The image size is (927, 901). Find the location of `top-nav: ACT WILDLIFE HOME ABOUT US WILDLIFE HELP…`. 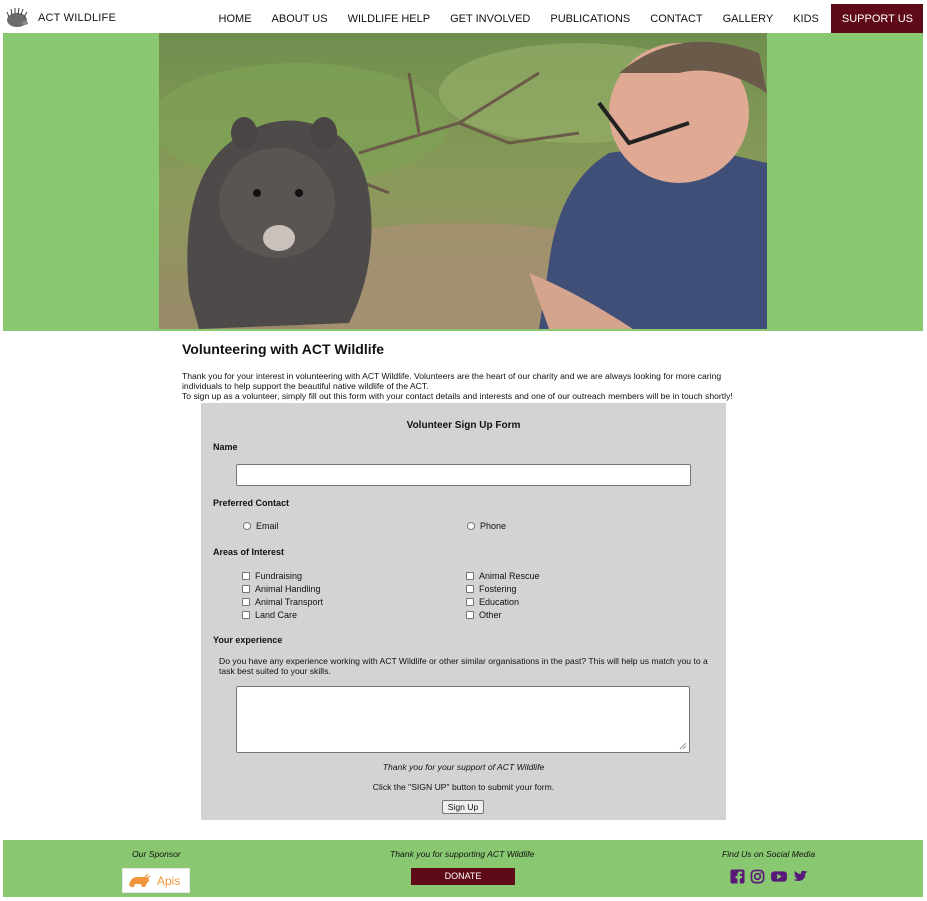

top-nav: ACT WILDLIFE HOME ABOUT US WILDLIFE HELP… is located at coordinates (463, 18).